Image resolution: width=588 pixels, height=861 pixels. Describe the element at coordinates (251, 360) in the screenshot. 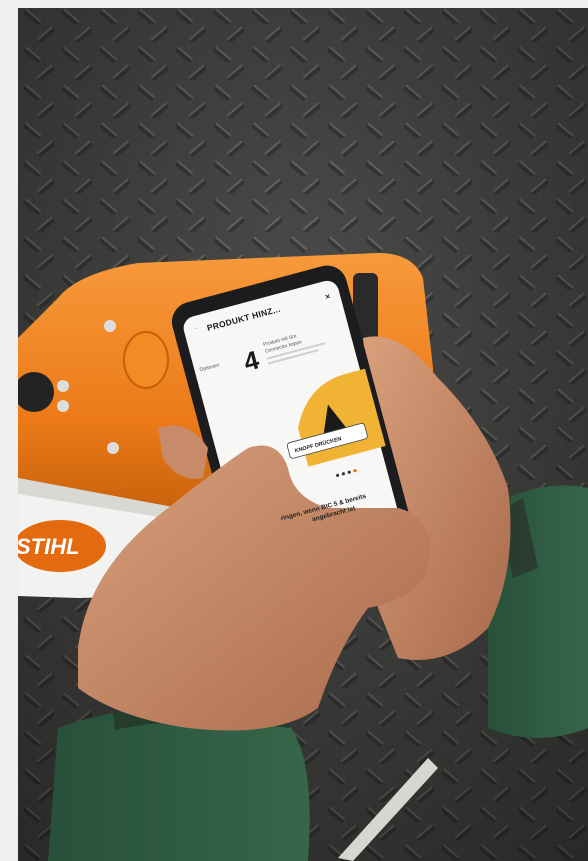

I see `step-number: 4` at that location.